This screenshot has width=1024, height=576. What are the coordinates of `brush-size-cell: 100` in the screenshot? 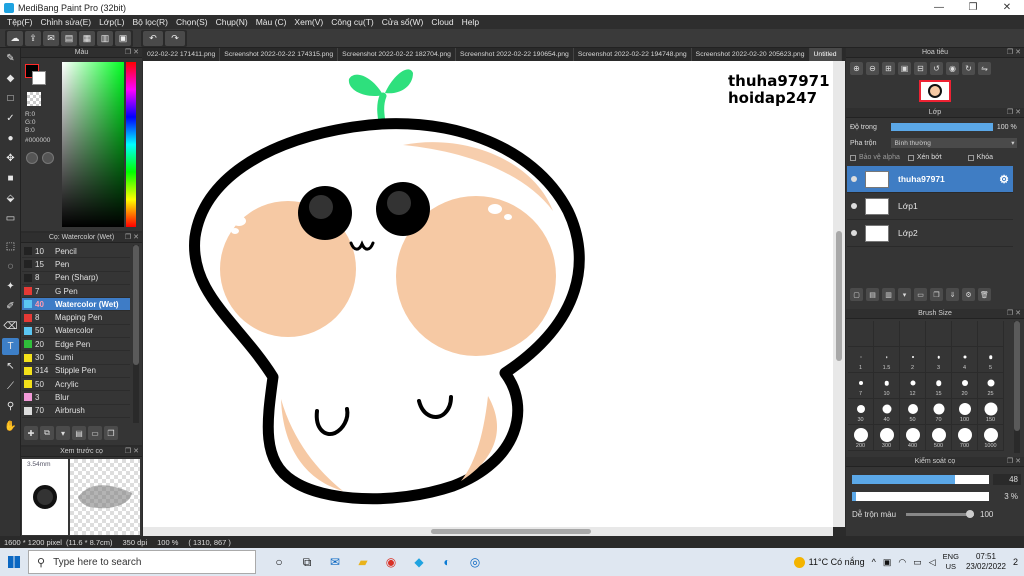 It's located at (965, 412).